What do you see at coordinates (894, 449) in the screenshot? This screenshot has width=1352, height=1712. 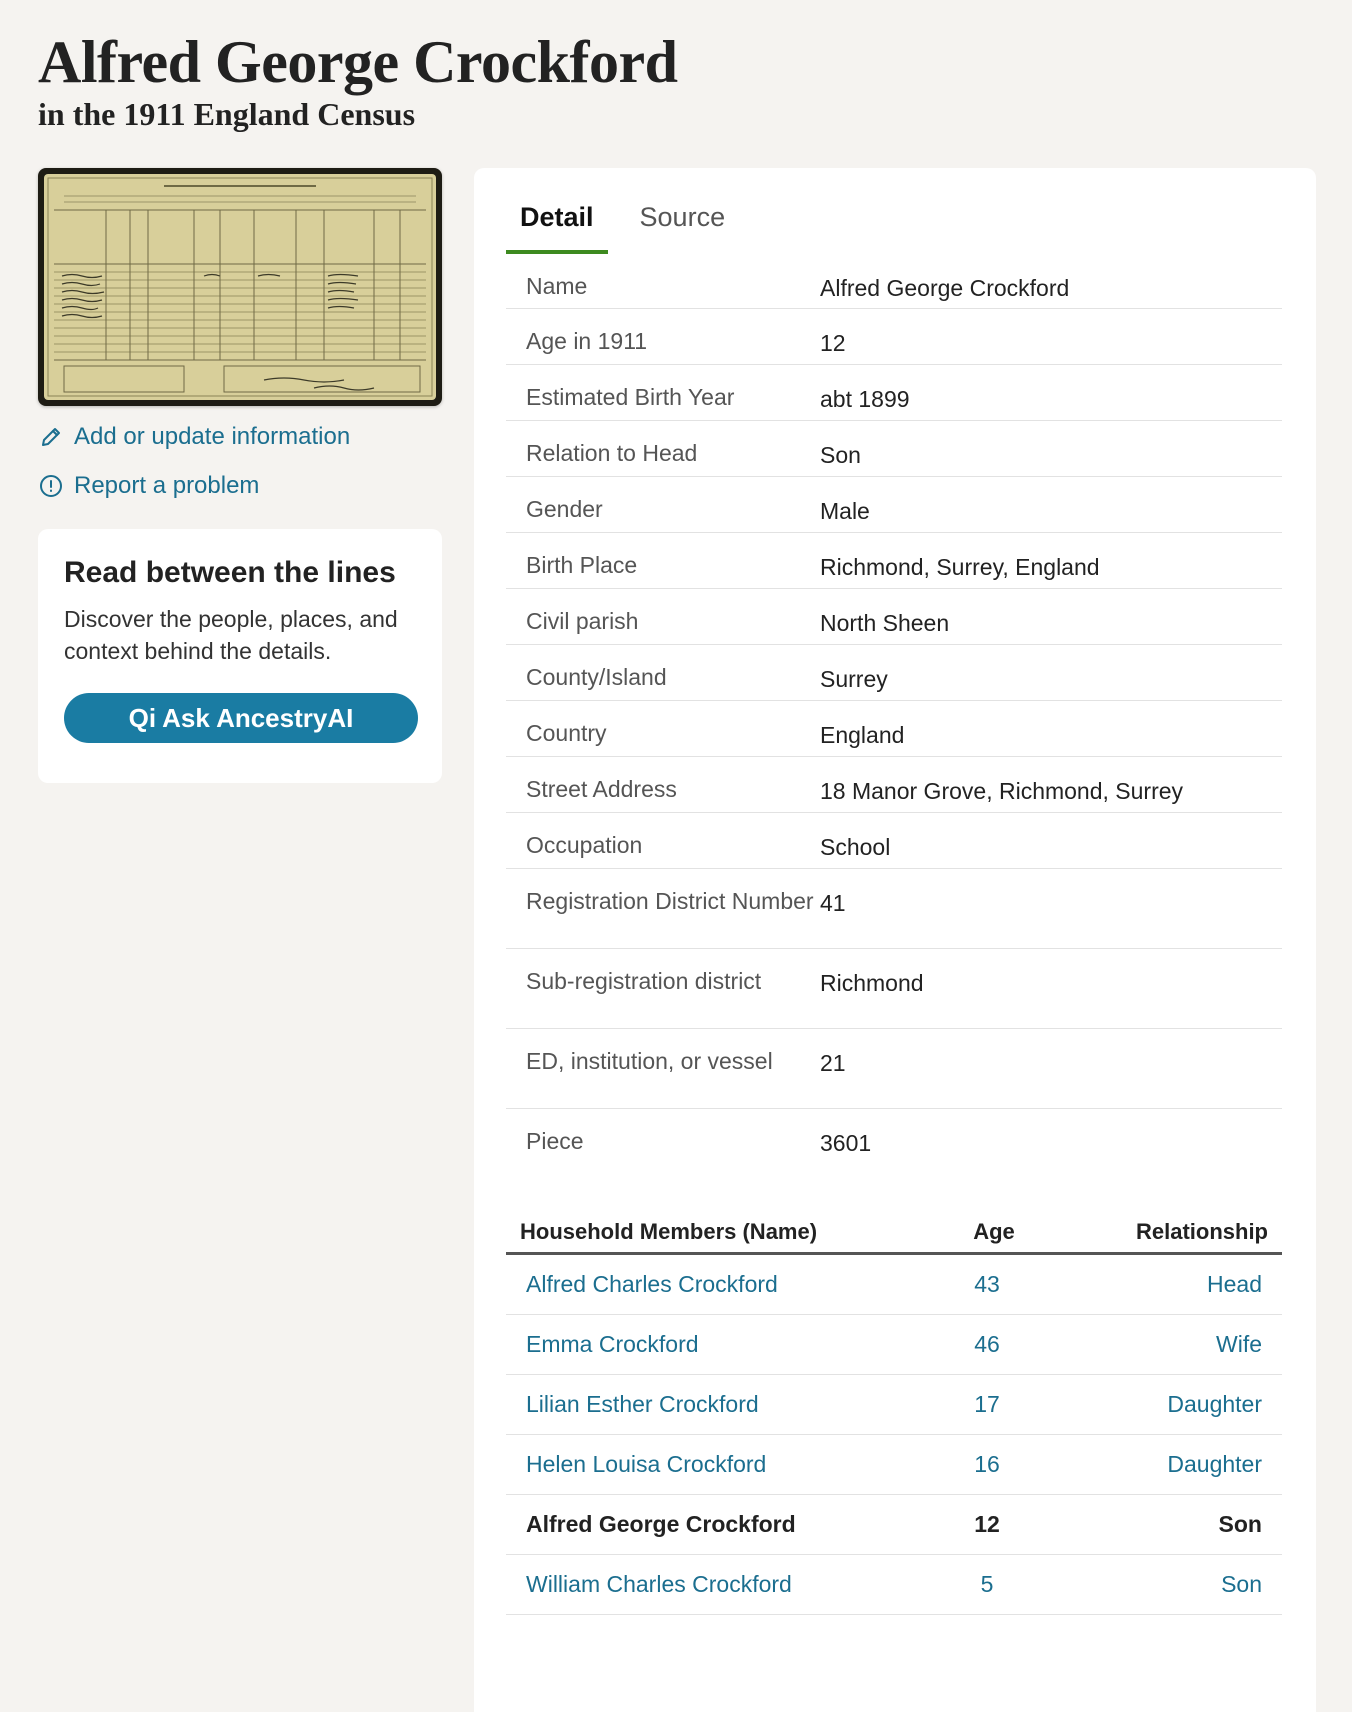 I see `detail-row-relation: Relation to Head Son` at bounding box center [894, 449].